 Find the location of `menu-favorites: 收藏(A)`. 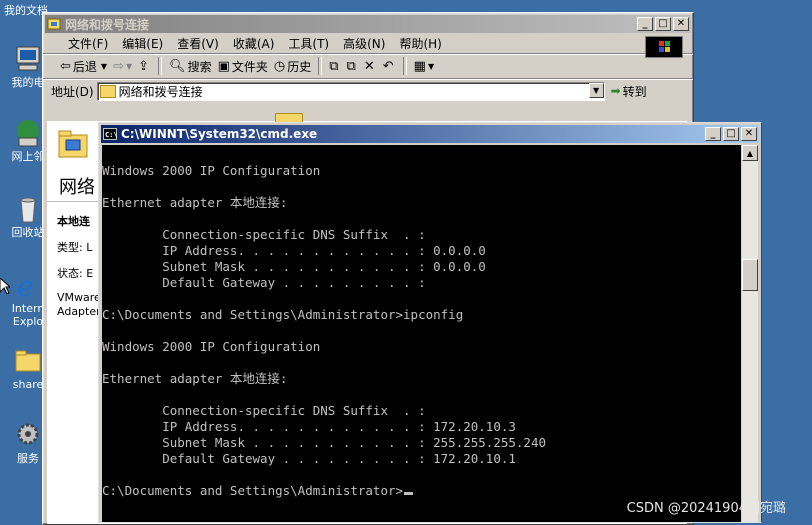

menu-favorites: 收藏(A) is located at coordinates (254, 43).